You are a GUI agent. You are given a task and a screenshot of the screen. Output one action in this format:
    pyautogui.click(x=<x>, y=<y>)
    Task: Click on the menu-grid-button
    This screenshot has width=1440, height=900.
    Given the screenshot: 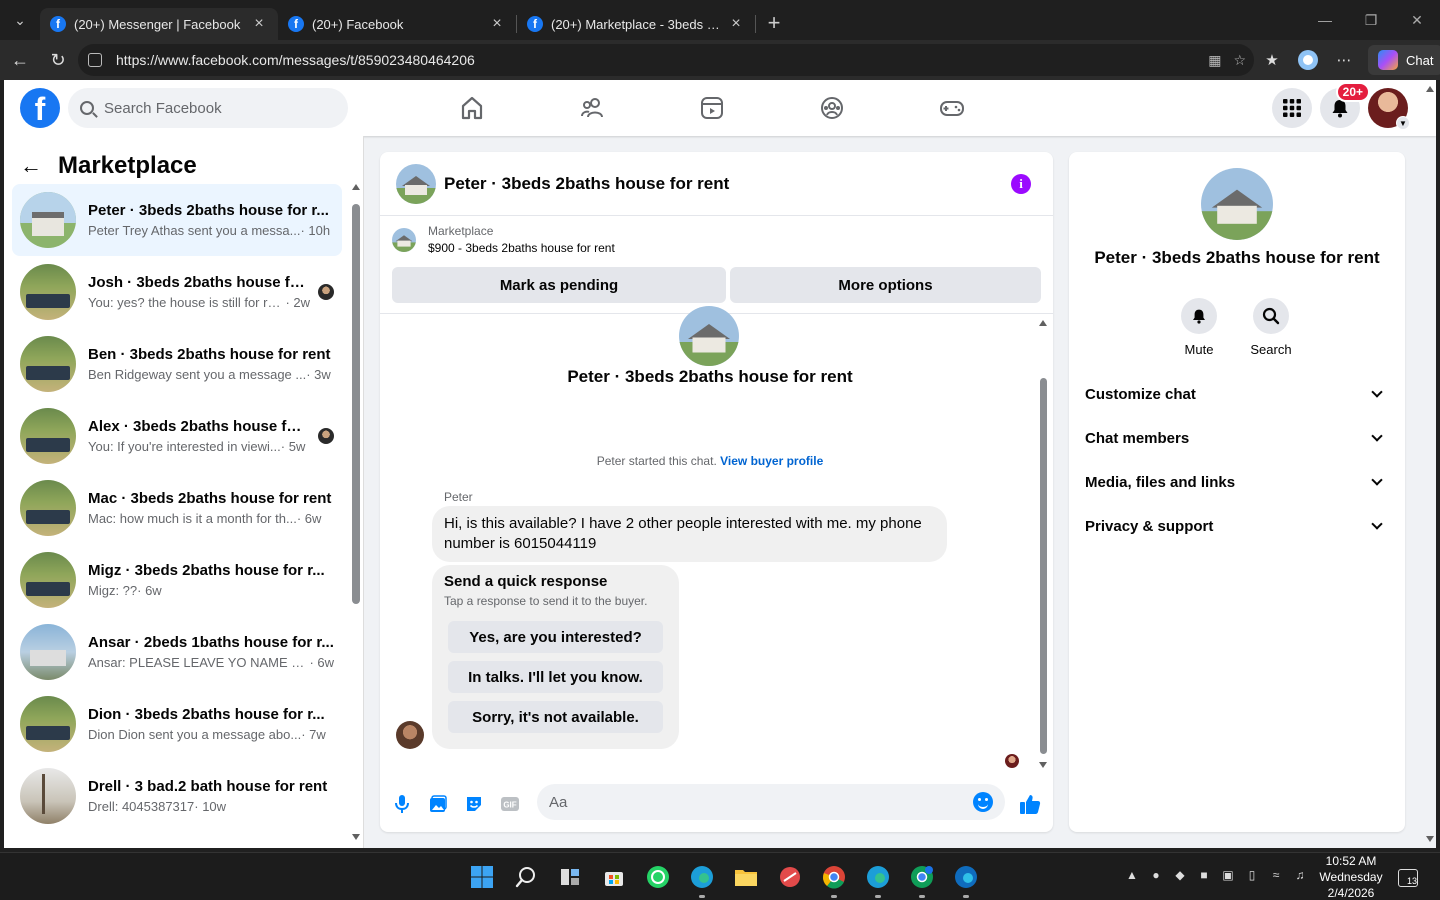 What is the action you would take?
    pyautogui.click(x=1292, y=108)
    